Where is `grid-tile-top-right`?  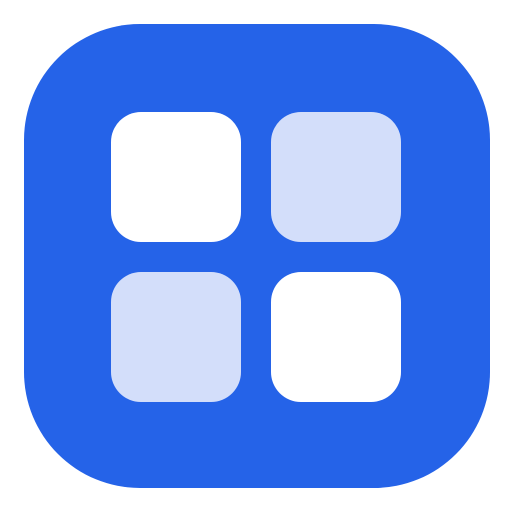
grid-tile-top-right is located at coordinates (336, 177).